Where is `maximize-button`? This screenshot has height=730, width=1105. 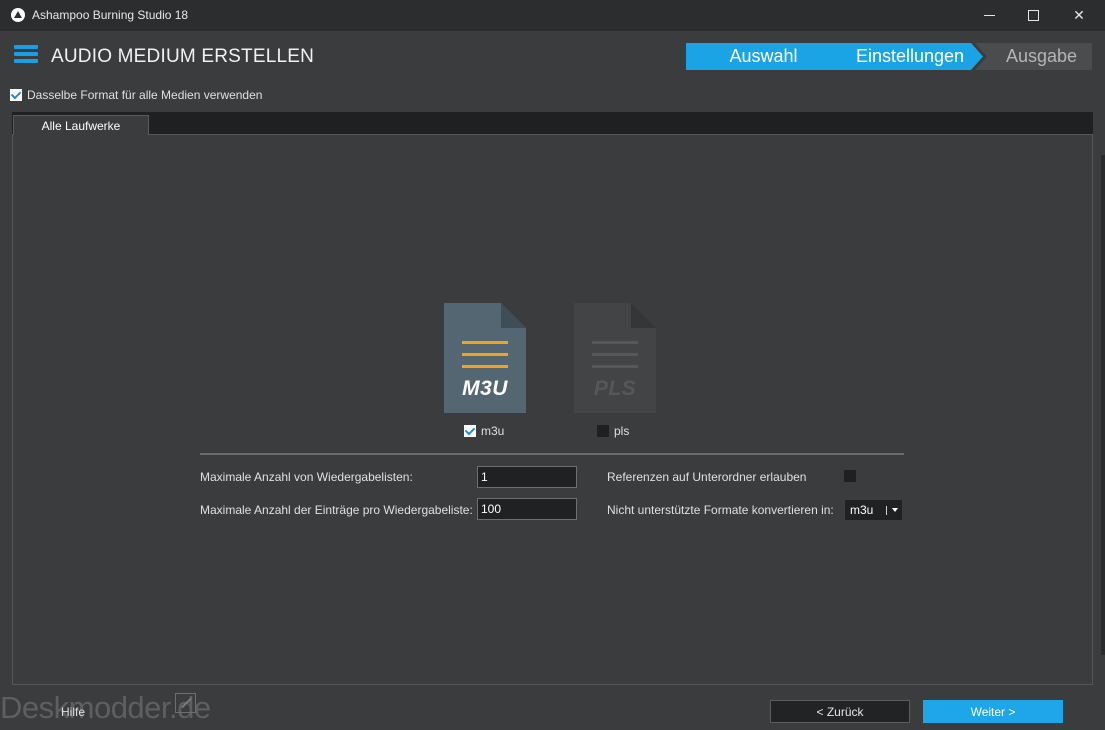
maximize-button is located at coordinates (1033, 15).